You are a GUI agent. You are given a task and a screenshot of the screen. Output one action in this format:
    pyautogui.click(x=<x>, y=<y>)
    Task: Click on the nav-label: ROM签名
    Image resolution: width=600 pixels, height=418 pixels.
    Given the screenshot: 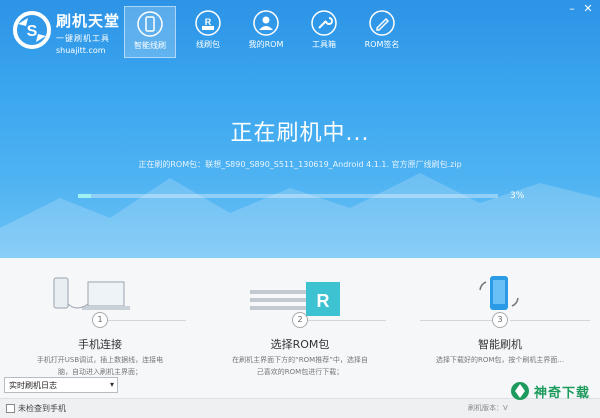 What is the action you would take?
    pyautogui.click(x=382, y=44)
    